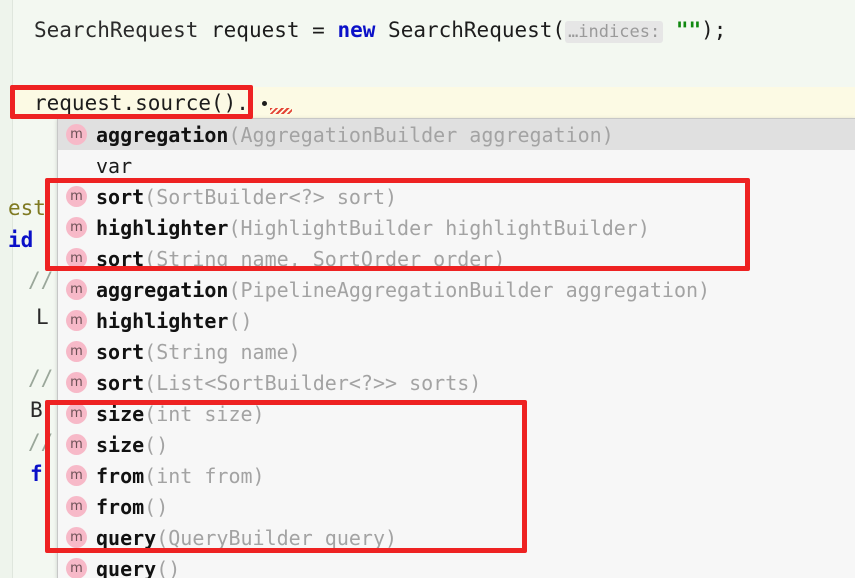  What do you see at coordinates (204, 413) in the screenshot?
I see `completion-item-signature: (int size)` at bounding box center [204, 413].